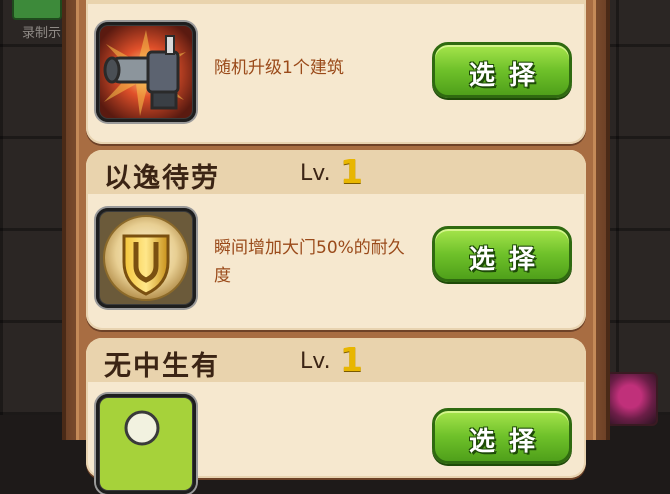 This screenshot has height=494, width=670. Describe the element at coordinates (279, 68) in the screenshot. I see `skill-description: 随机升级1个建筑` at that location.